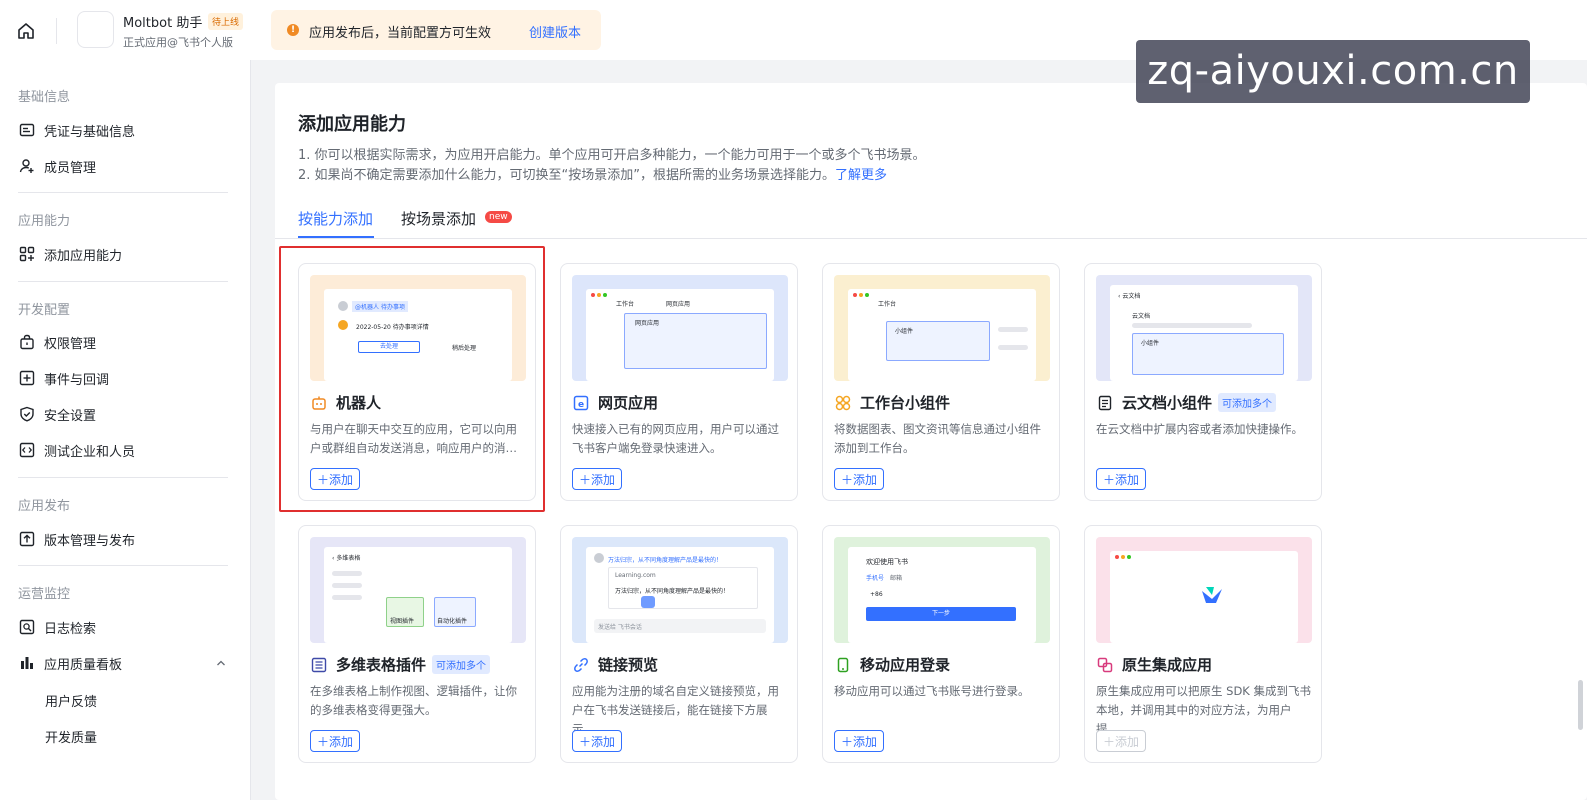 The height and width of the screenshot is (800, 1587). What do you see at coordinates (389, 347) in the screenshot?
I see `preview-handle-button: 去处理` at bounding box center [389, 347].